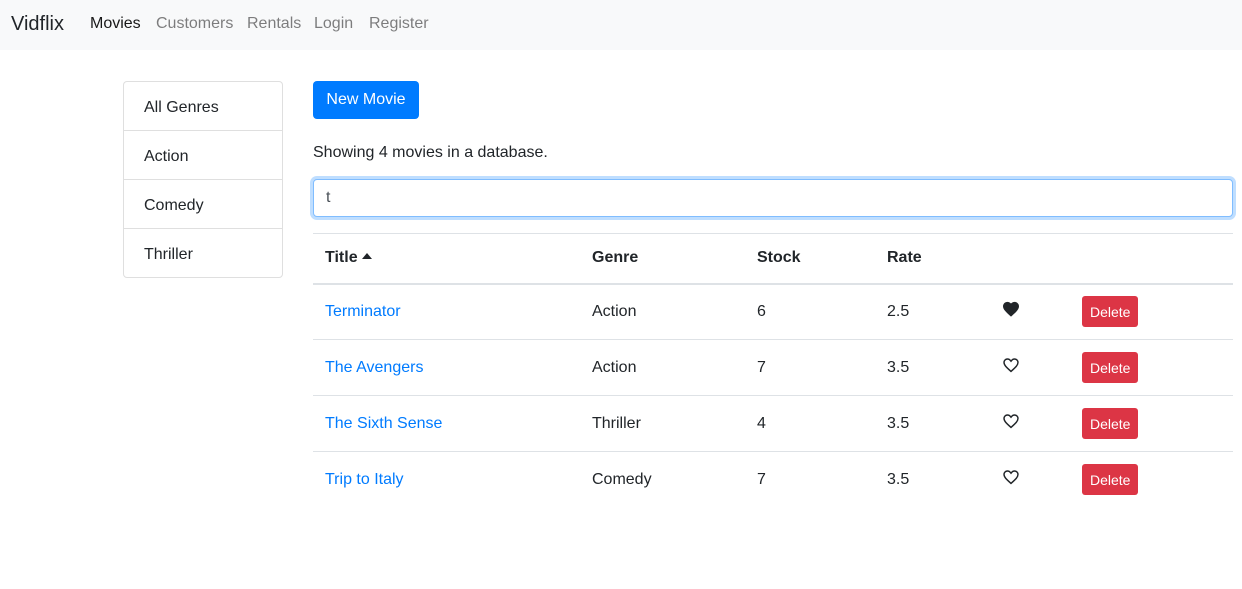 The width and height of the screenshot is (1242, 589). What do you see at coordinates (363, 311) in the screenshot?
I see `movie-title-link: Terminator` at bounding box center [363, 311].